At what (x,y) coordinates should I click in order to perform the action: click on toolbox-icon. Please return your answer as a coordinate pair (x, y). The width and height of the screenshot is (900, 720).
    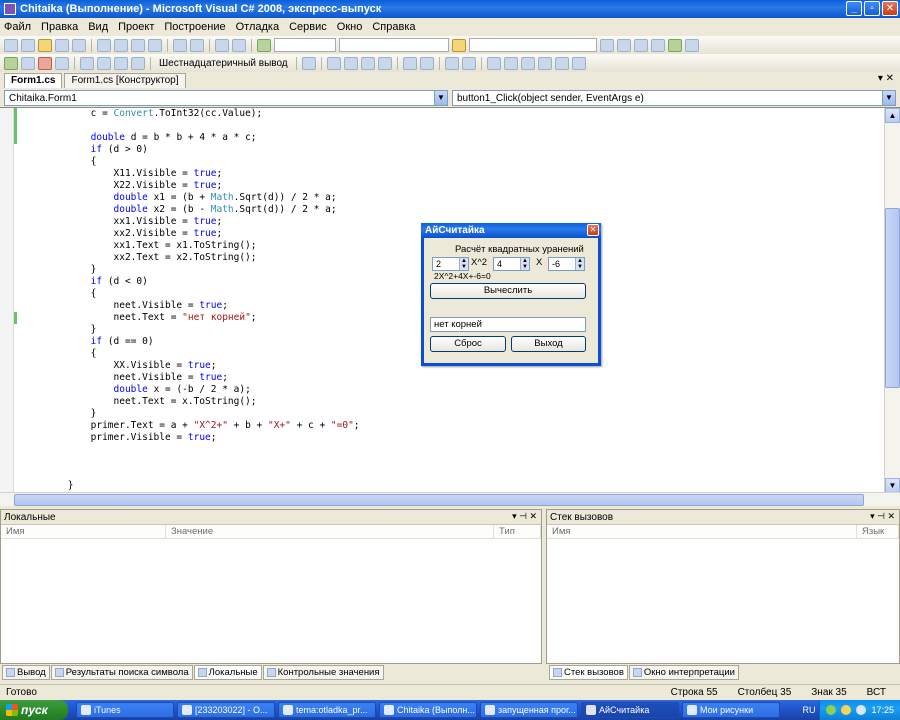
    Looking at the image, I should click on (658, 45).